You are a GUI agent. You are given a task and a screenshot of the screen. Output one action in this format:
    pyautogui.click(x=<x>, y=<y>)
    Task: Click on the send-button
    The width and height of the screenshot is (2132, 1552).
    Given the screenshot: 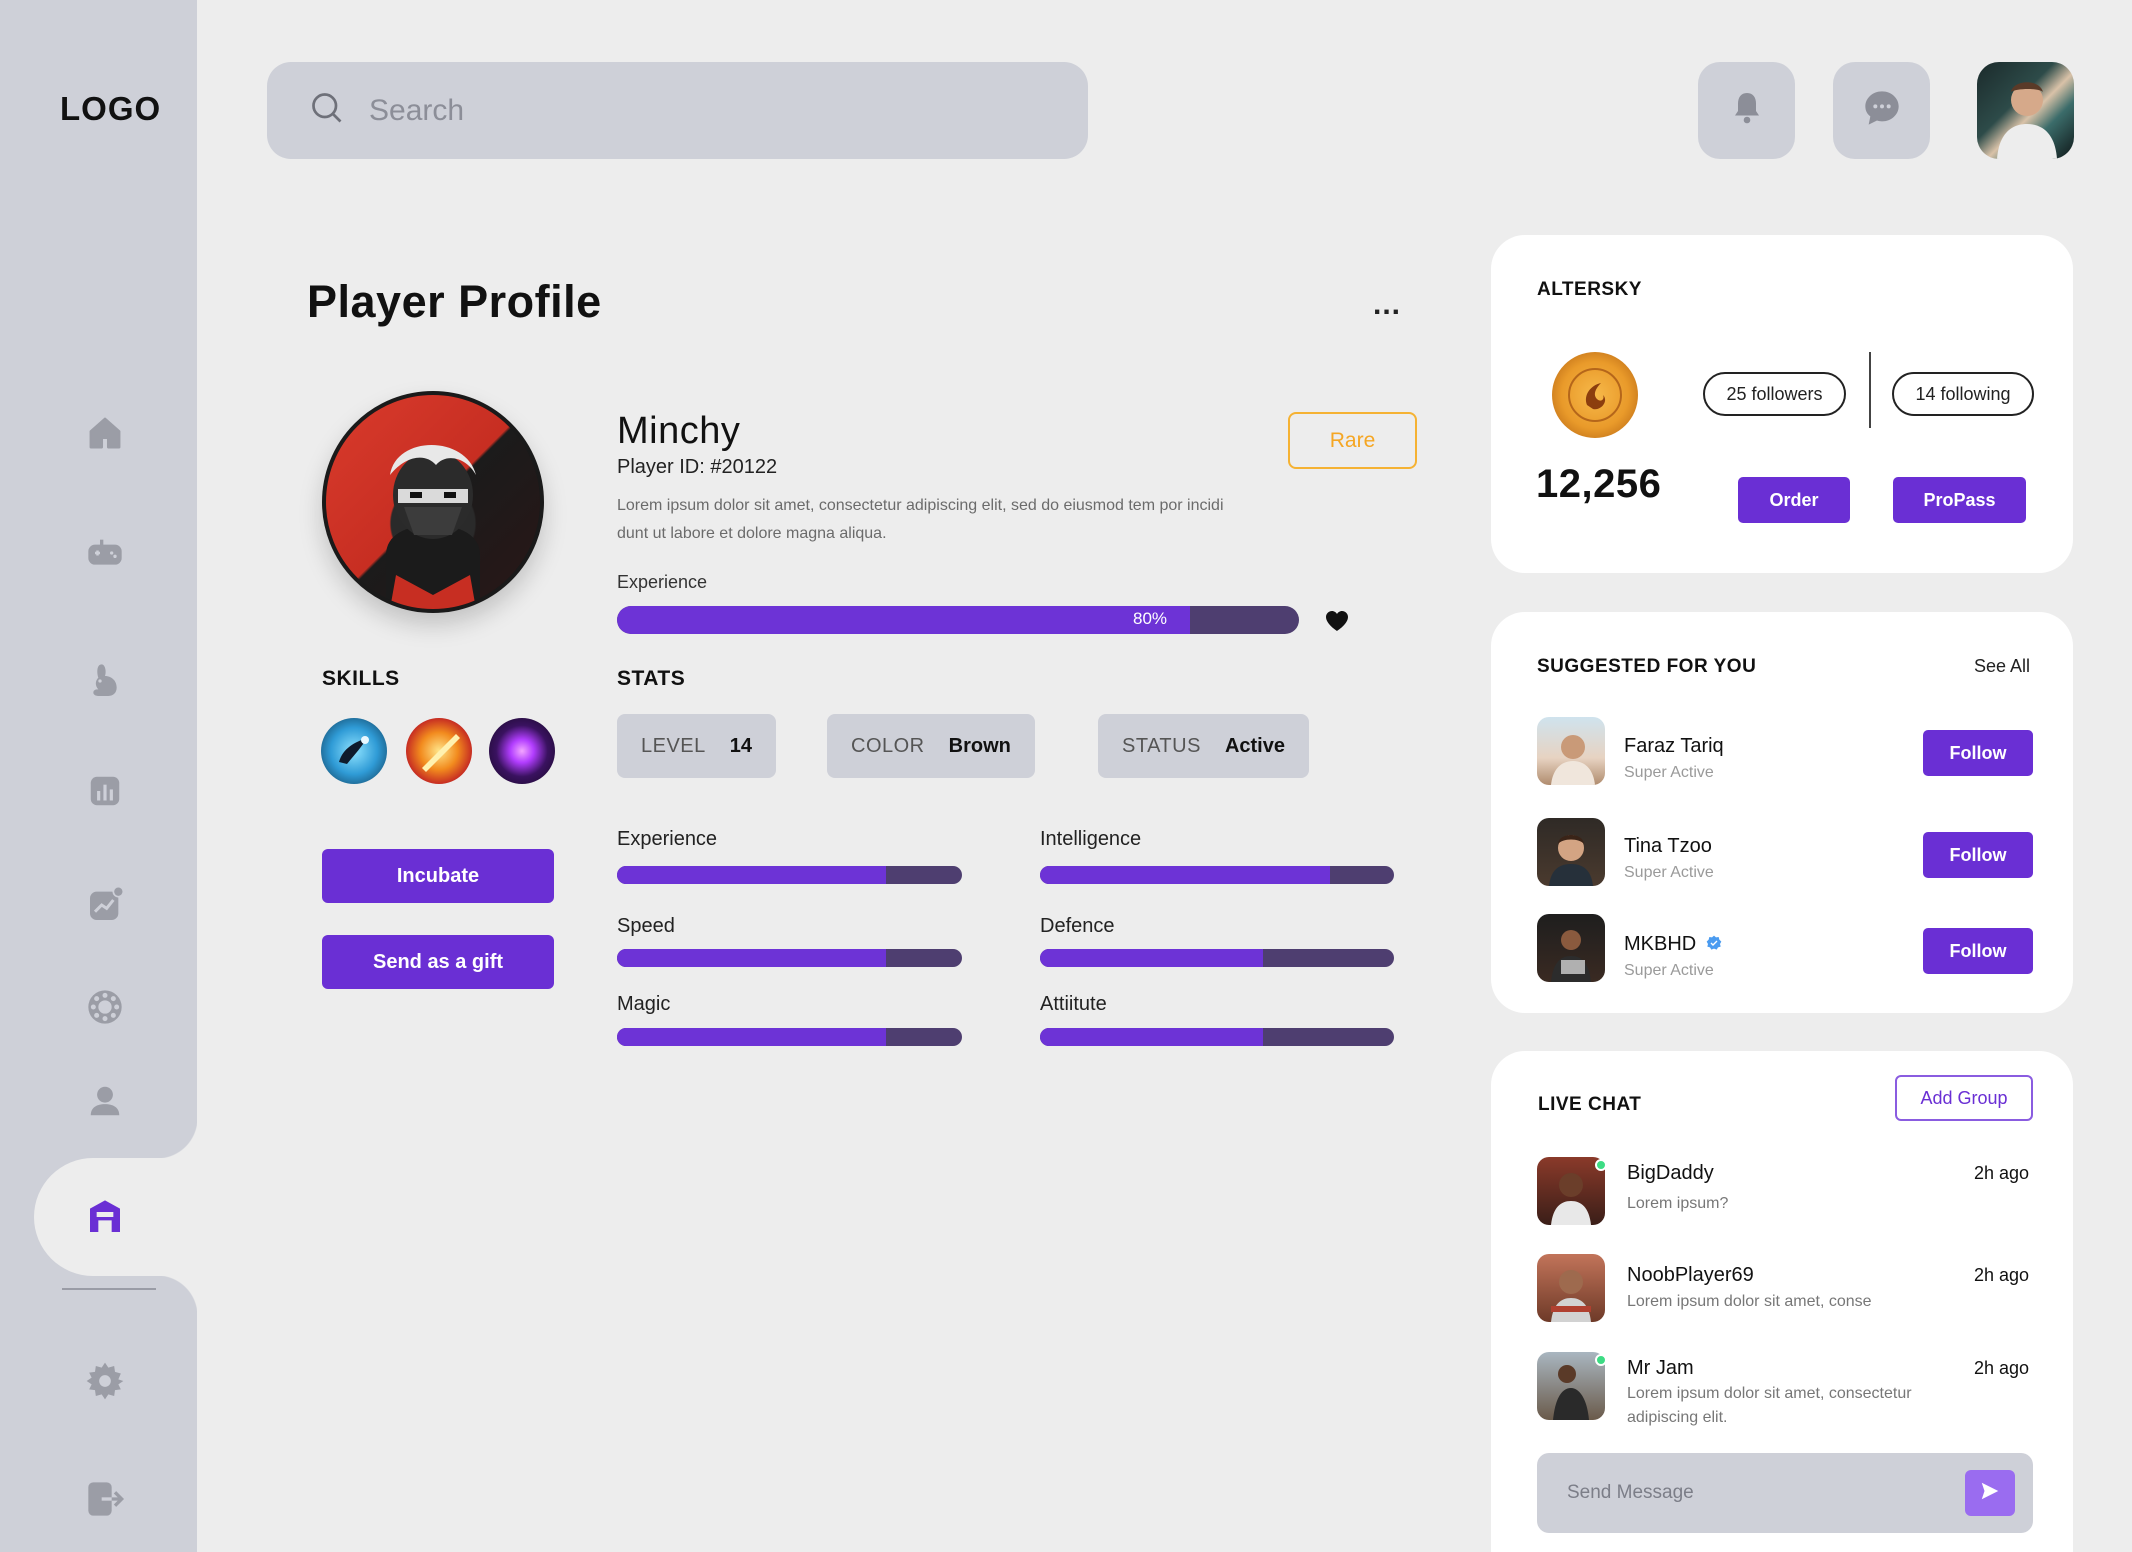 What is the action you would take?
    pyautogui.click(x=1990, y=1493)
    